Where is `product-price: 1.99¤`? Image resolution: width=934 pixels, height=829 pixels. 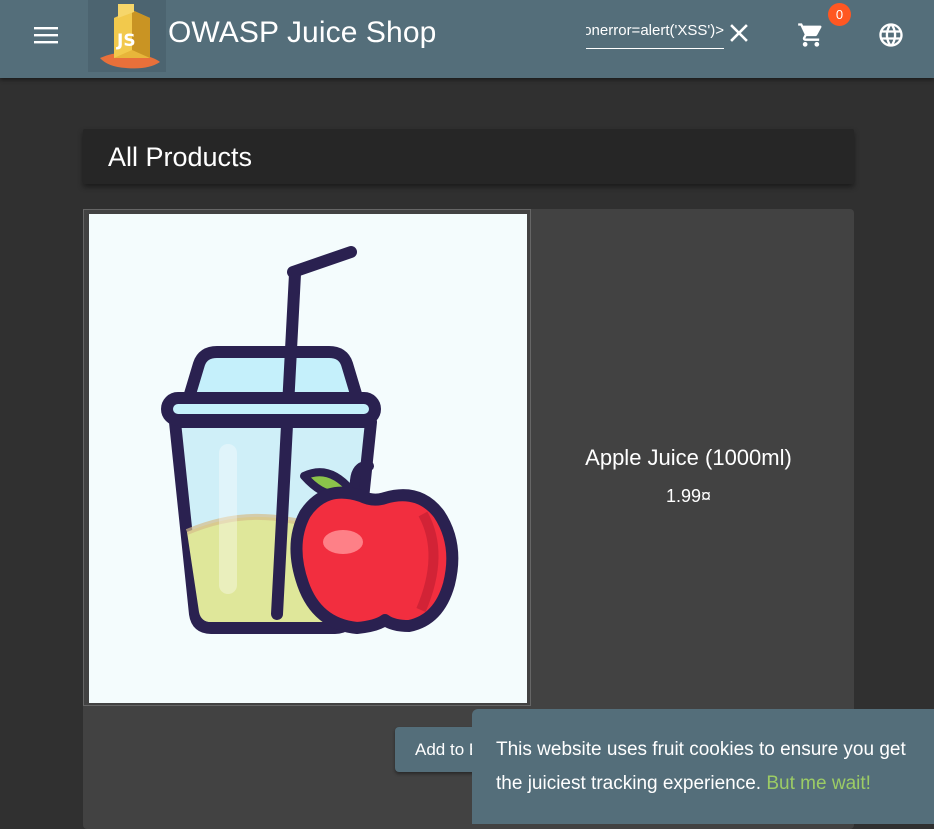 product-price: 1.99¤ is located at coordinates (688, 496).